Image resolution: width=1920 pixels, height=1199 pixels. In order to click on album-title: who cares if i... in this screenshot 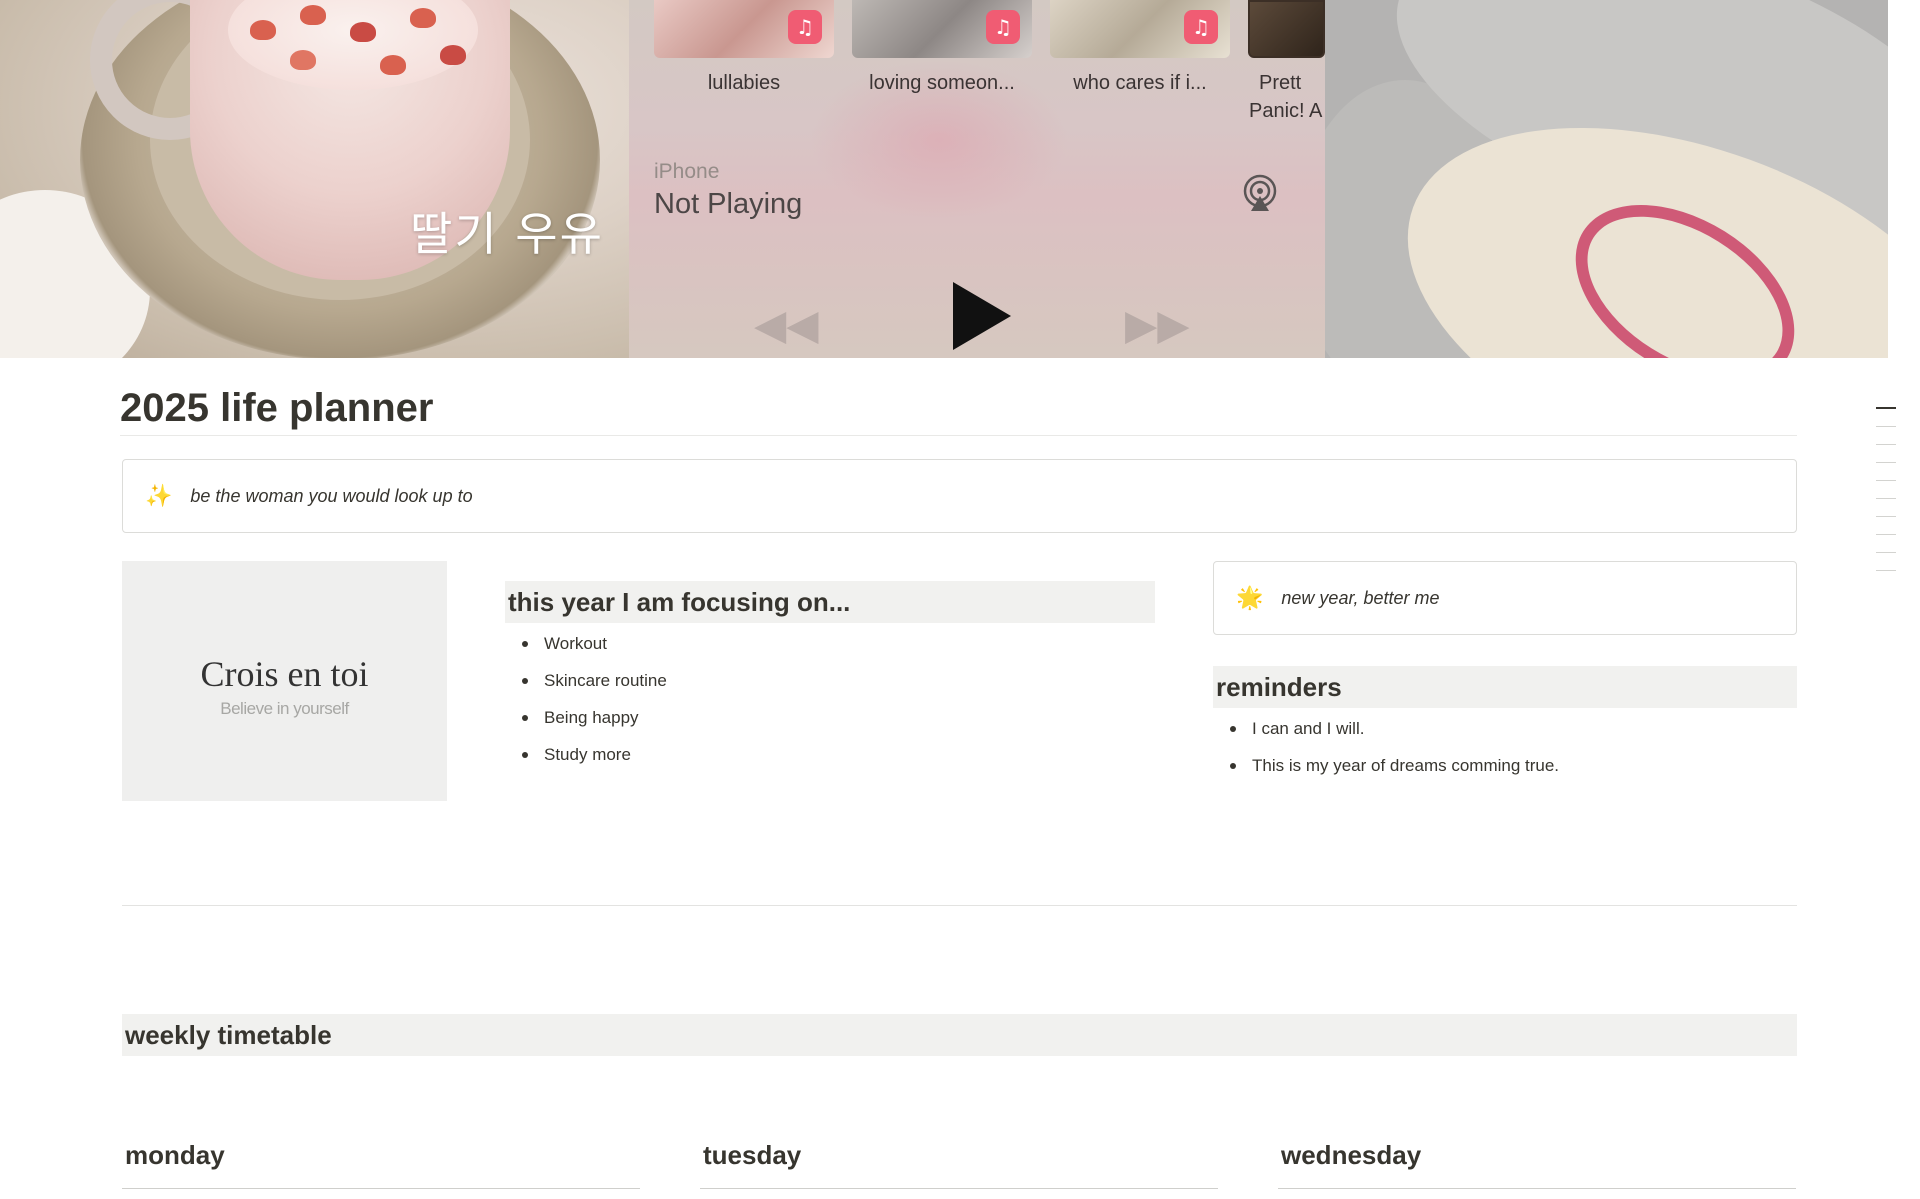, I will do `click(1140, 83)`.